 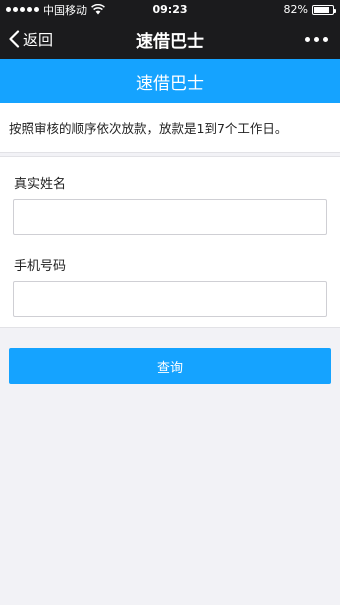 I want to click on phone-input, so click(x=170, y=299).